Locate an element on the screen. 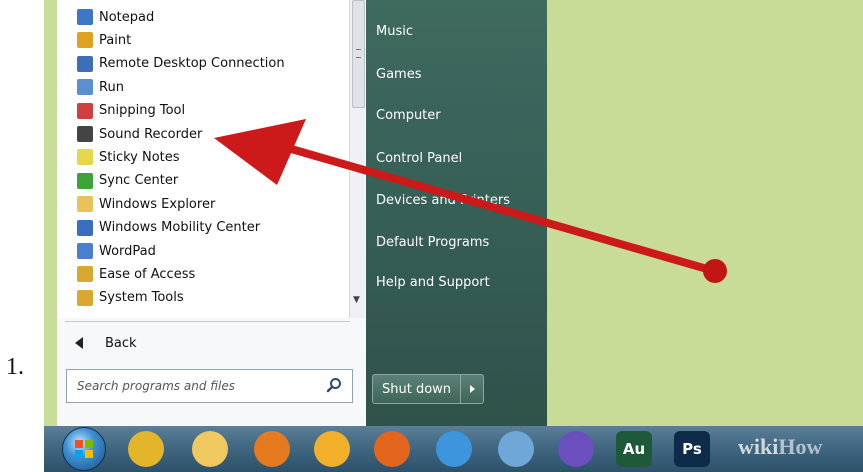 This screenshot has height=472, width=863. folder-icon is located at coordinates (210, 449).